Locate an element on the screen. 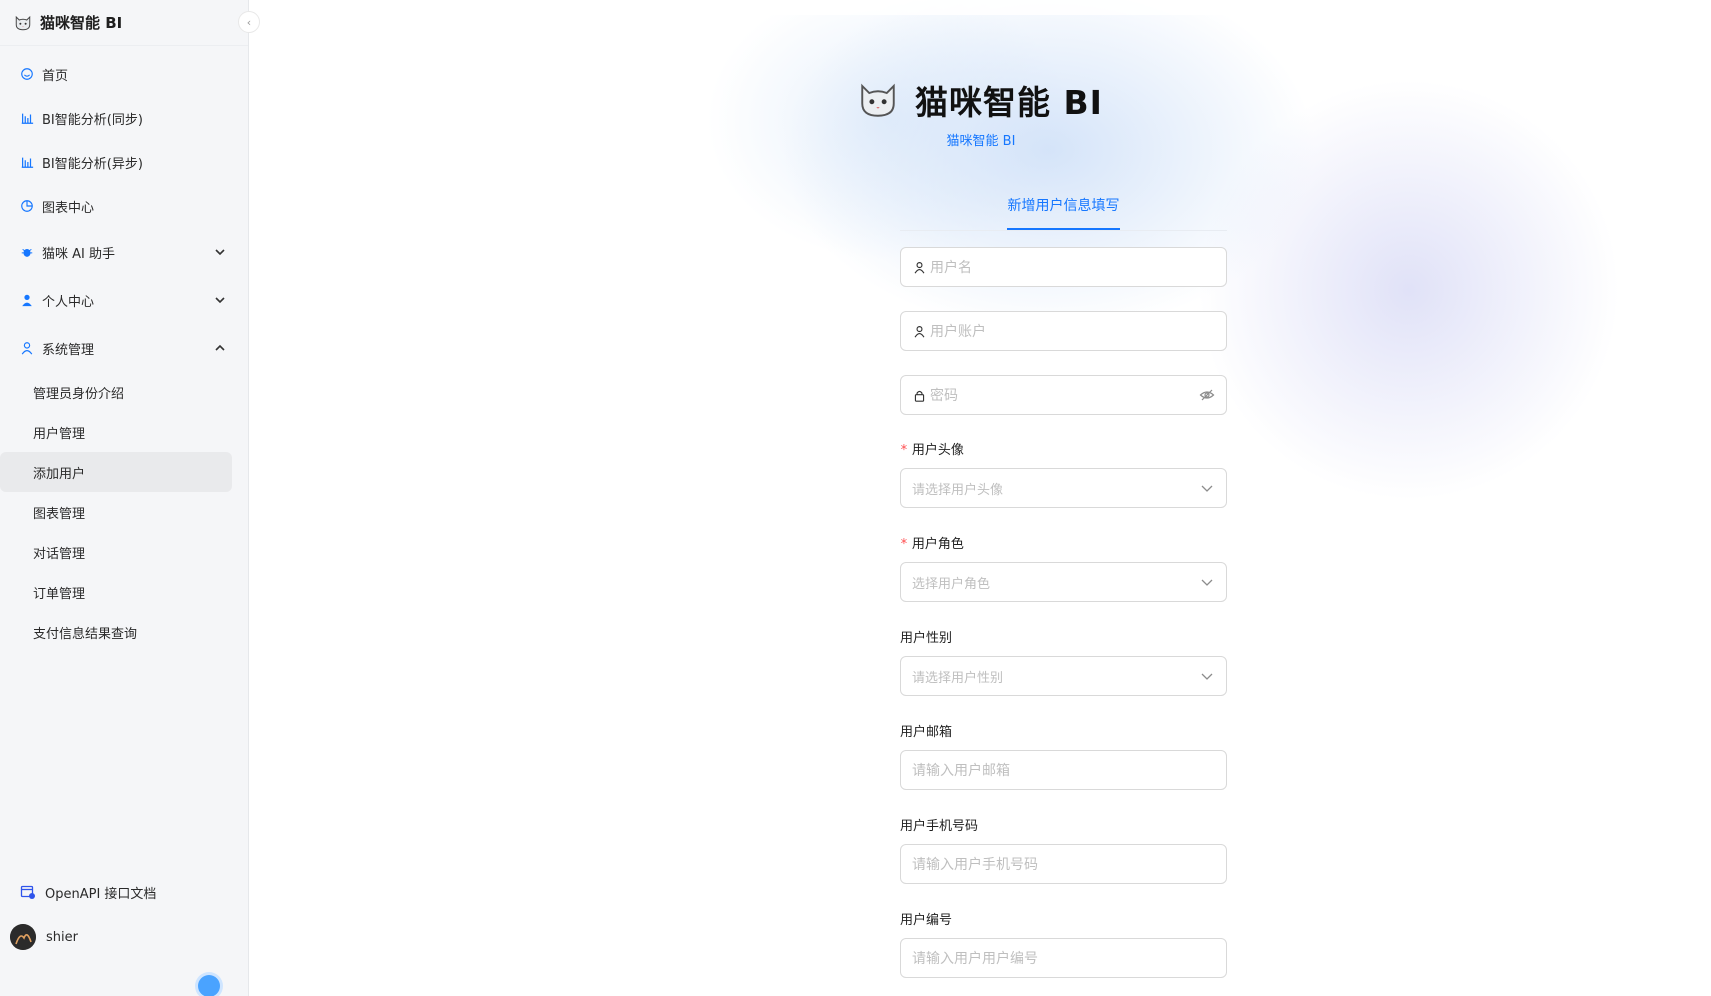  sidebar-item-label: 图表中心 is located at coordinates (68, 208).